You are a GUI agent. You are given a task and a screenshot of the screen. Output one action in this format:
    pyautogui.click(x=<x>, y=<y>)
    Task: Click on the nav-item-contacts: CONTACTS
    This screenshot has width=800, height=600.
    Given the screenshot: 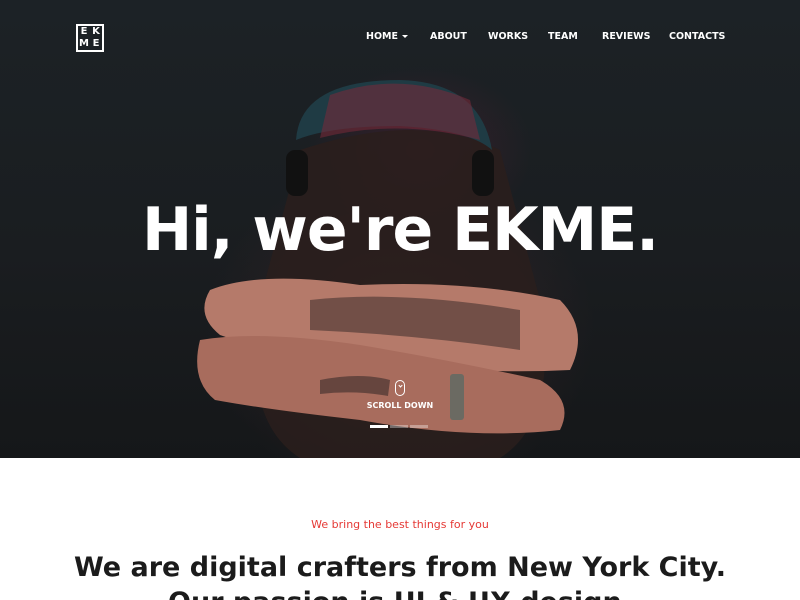 What is the action you would take?
    pyautogui.click(x=697, y=36)
    